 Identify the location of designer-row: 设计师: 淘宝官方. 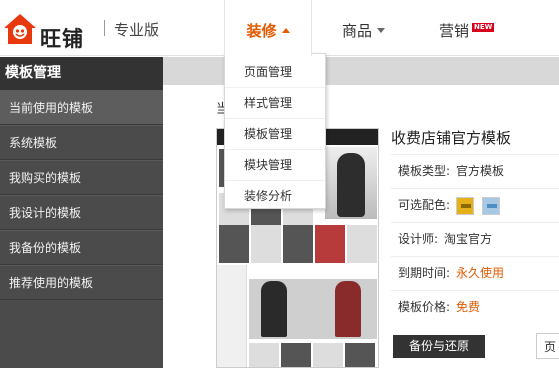
(475, 239).